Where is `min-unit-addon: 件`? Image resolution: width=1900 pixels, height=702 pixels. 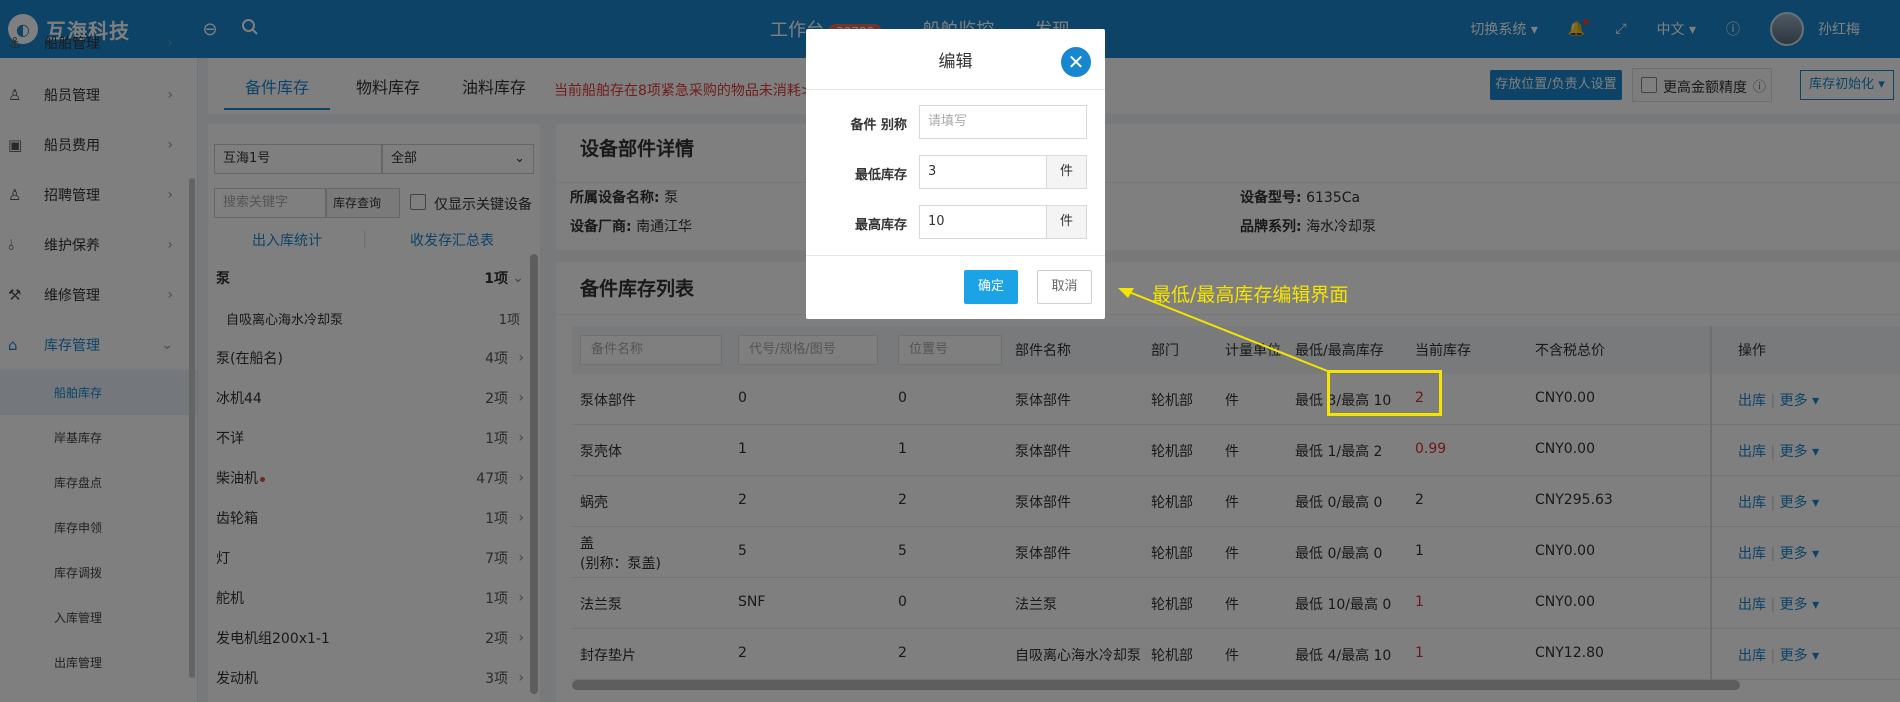
min-unit-addon: 件 is located at coordinates (1066, 172).